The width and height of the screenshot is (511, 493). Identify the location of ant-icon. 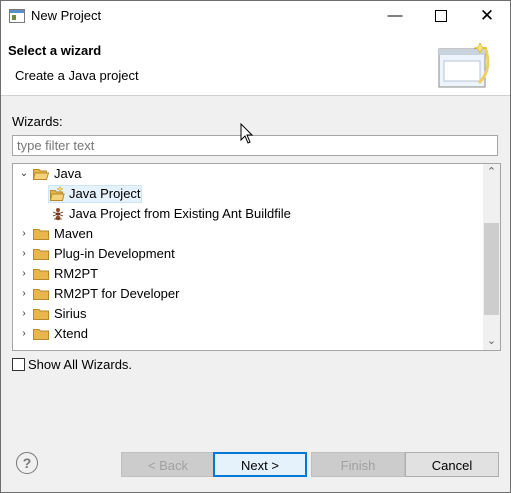
(58, 214).